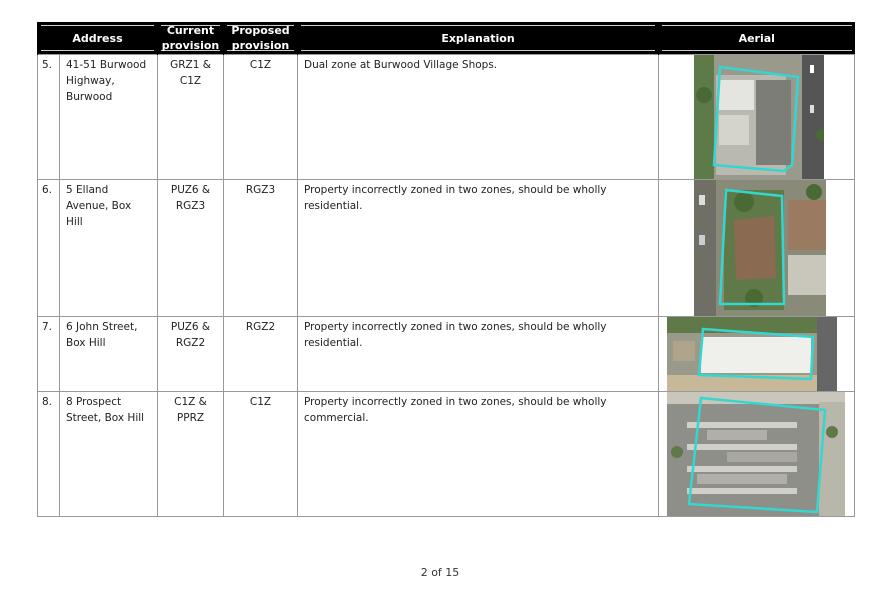  What do you see at coordinates (756, 38) in the screenshot?
I see `header-aerial: Aerial` at bounding box center [756, 38].